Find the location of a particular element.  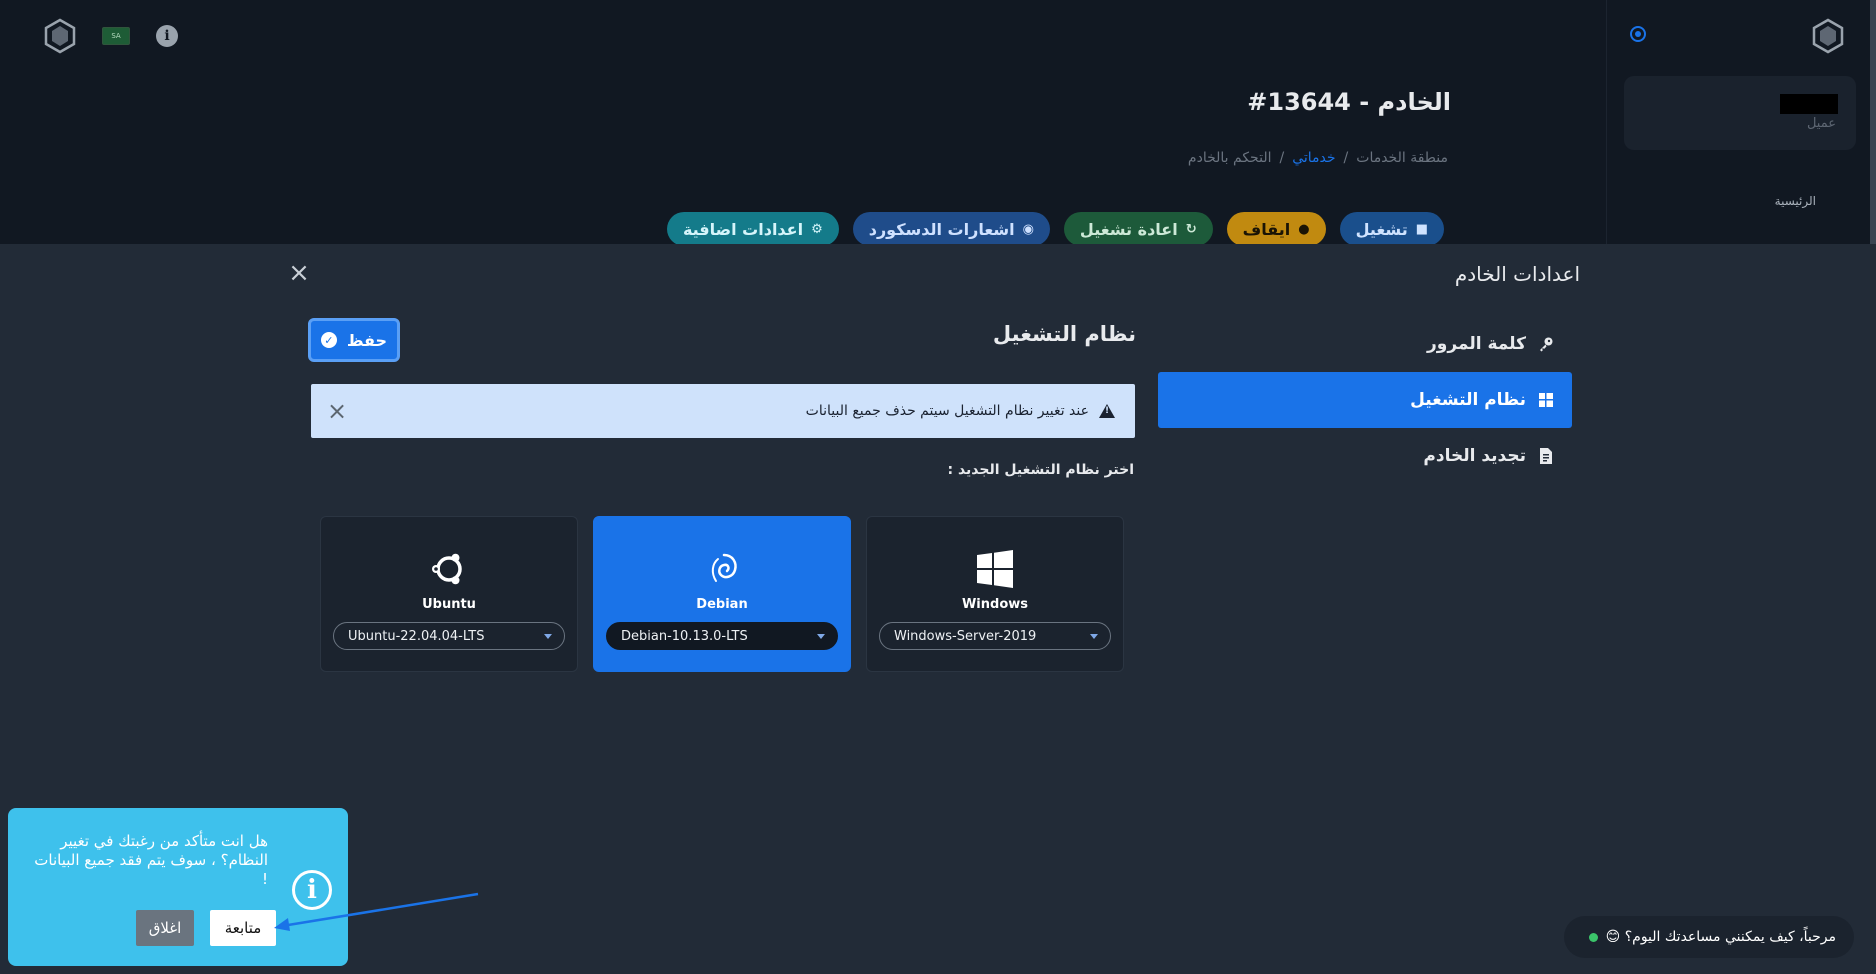

choose-os-label: اختر نظام التشغيل الجديد : is located at coordinates (1040, 470).